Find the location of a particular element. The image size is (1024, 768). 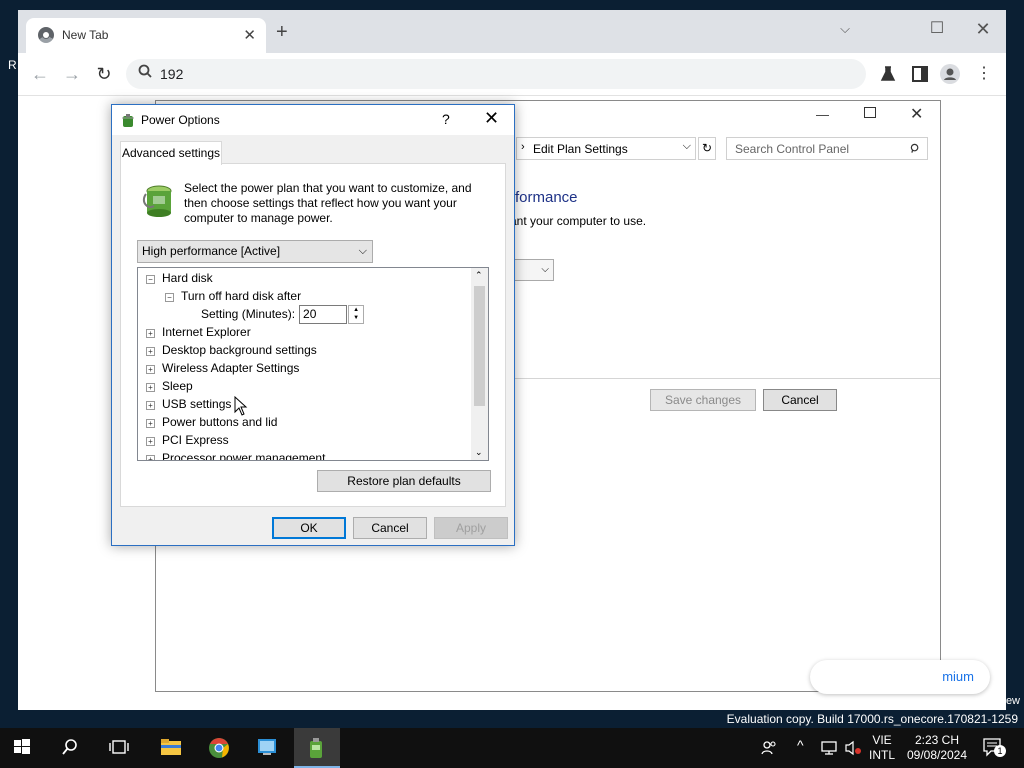

tree-item-pci-express: + PCI Express is located at coordinates (187, 440).